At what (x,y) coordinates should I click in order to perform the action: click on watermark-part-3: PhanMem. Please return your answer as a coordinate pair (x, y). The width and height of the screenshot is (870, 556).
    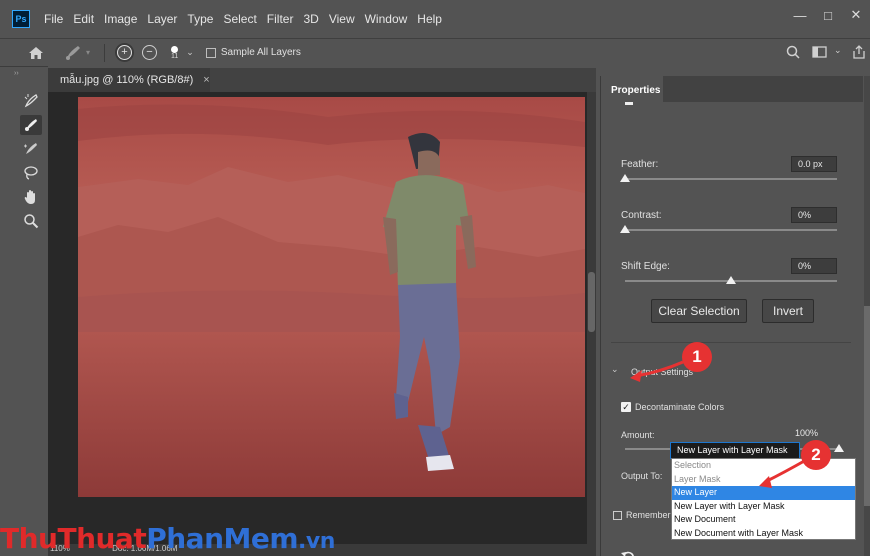
    Looking at the image, I should click on (222, 538).